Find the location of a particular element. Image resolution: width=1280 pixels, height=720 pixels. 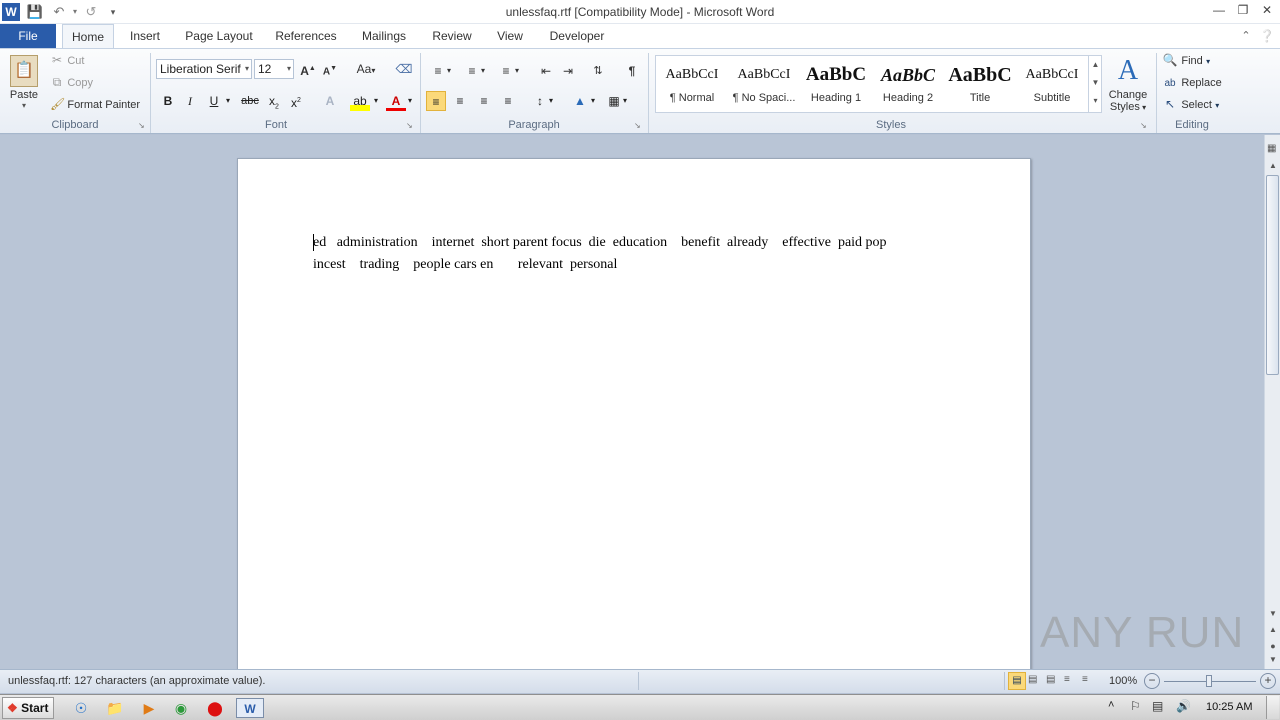

help-icon: ❔ is located at coordinates (1267, 36).